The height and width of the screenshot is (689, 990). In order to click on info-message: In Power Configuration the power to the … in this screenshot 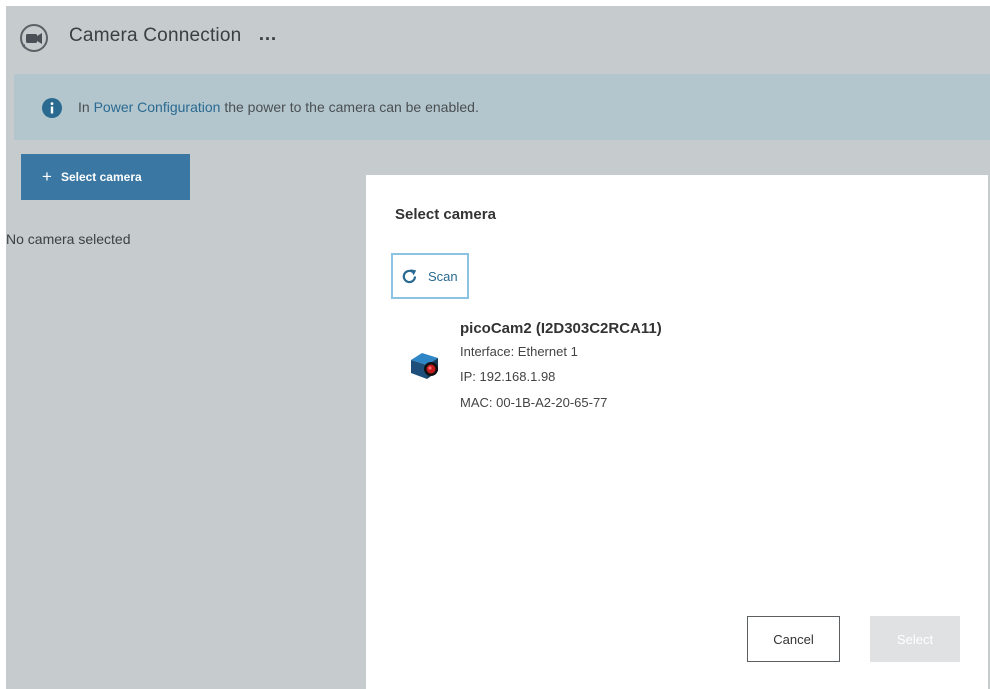, I will do `click(278, 107)`.